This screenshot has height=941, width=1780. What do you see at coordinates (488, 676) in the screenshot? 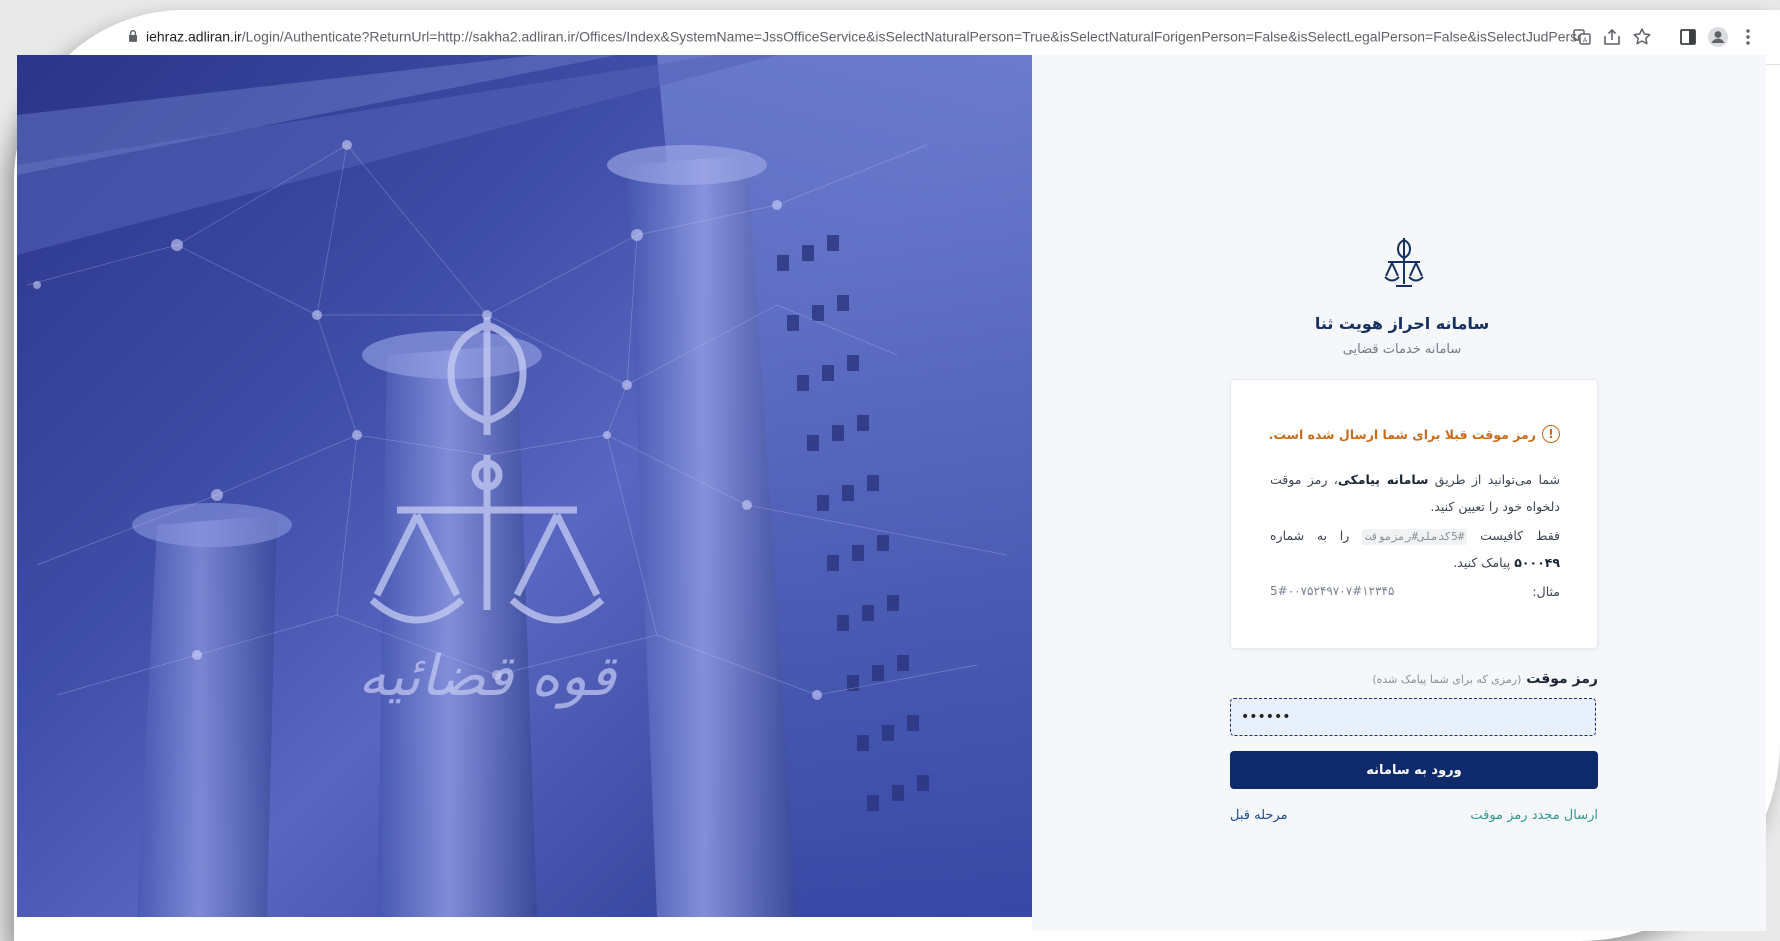
I see `emblem-text: قوه قضائیه` at bounding box center [488, 676].